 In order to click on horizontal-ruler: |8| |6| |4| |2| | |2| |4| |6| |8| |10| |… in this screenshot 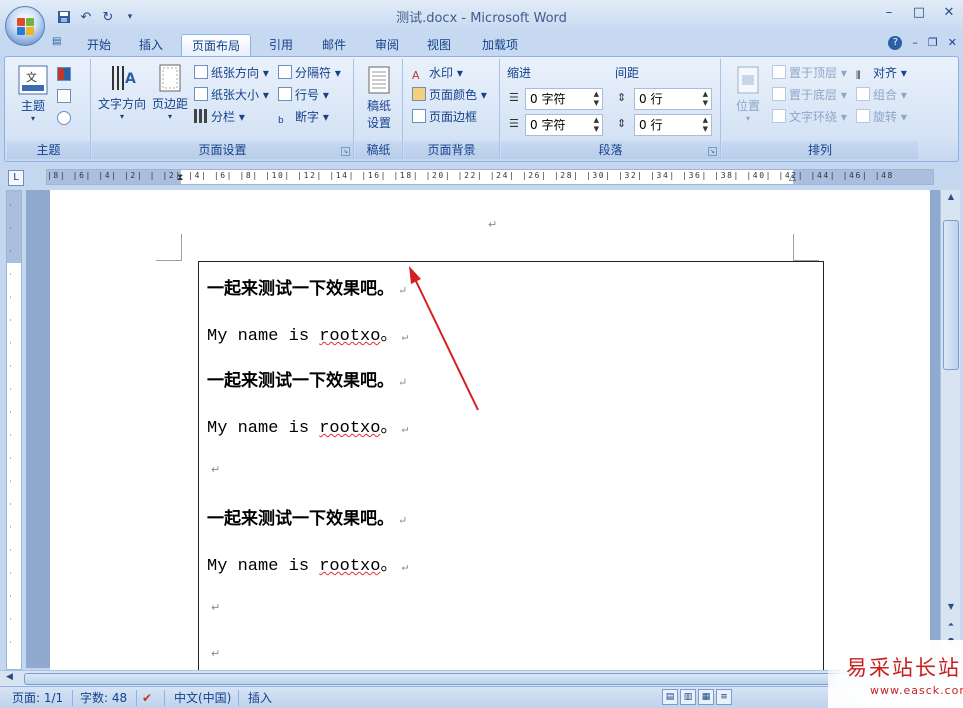, I will do `click(490, 177)`.